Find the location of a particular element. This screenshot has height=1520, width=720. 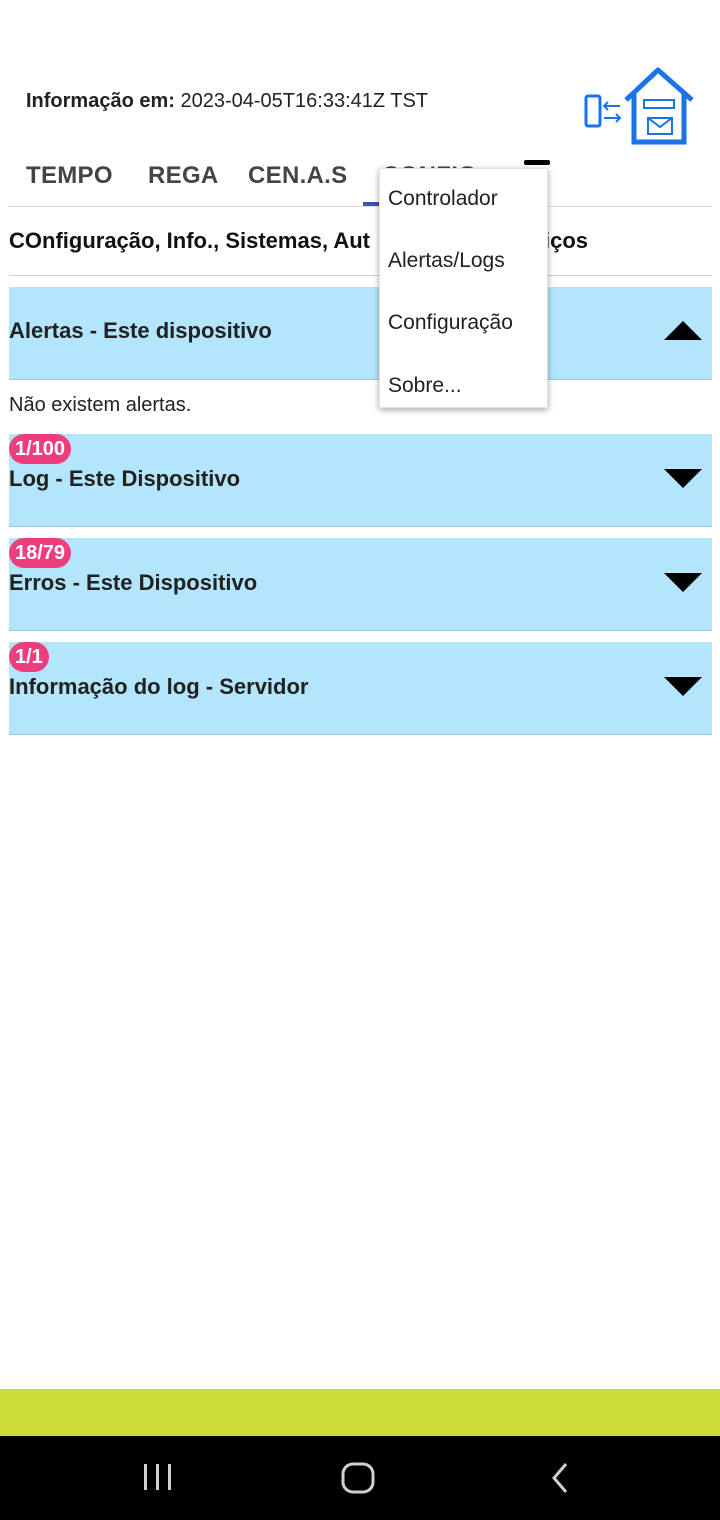

server-log-panel-title: Informação do log - Servidor is located at coordinates (159, 686).